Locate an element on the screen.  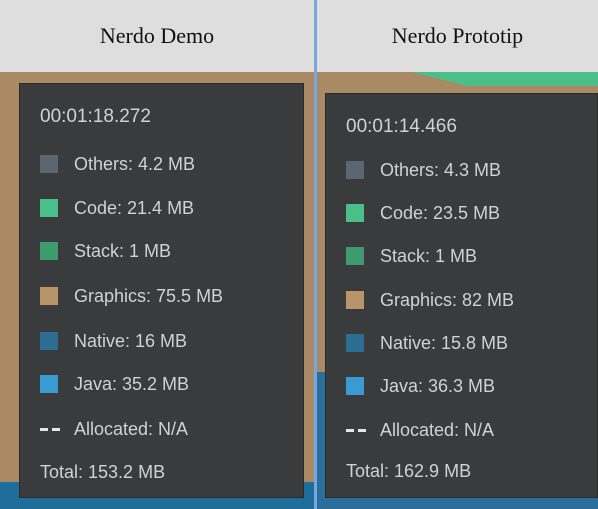
legend-row-java: Java: 36.3 MB is located at coordinates (420, 386).